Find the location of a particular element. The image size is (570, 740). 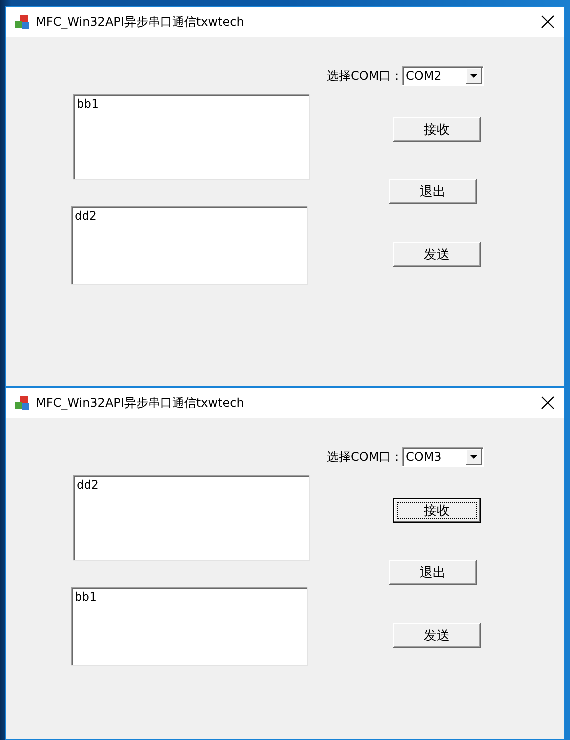

port-dropdown: COM2 is located at coordinates (443, 76).